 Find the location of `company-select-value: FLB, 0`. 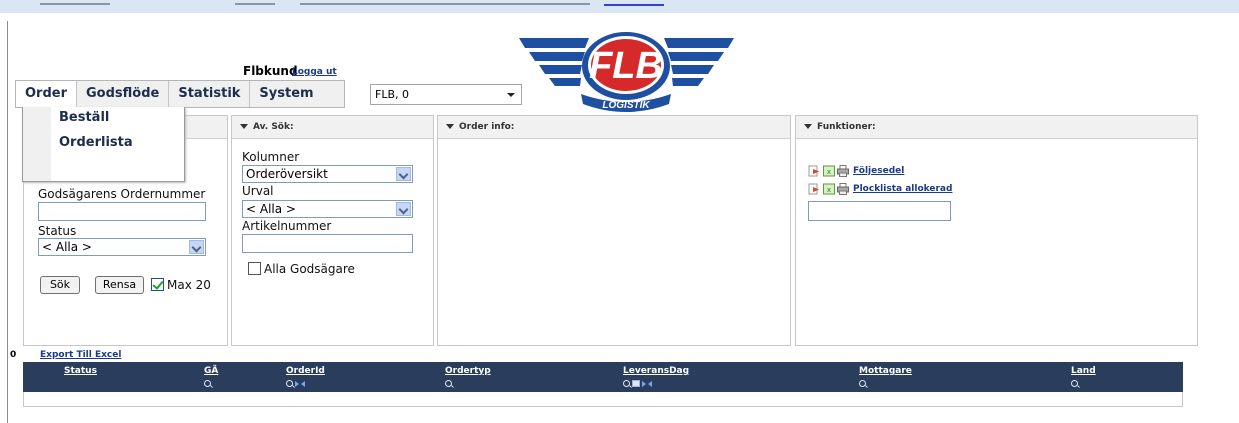

company-select-value: FLB, 0 is located at coordinates (392, 94).